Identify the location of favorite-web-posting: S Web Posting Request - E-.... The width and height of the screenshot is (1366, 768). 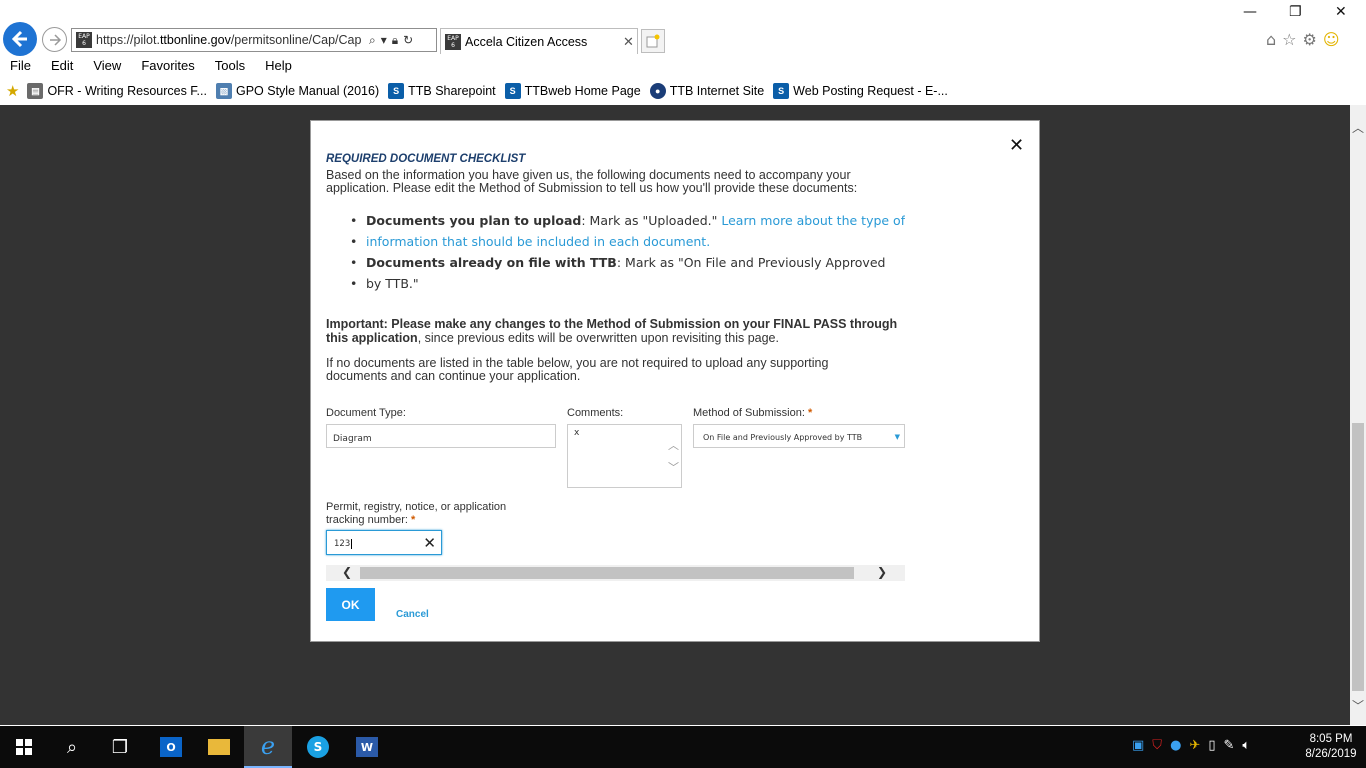
(860, 91).